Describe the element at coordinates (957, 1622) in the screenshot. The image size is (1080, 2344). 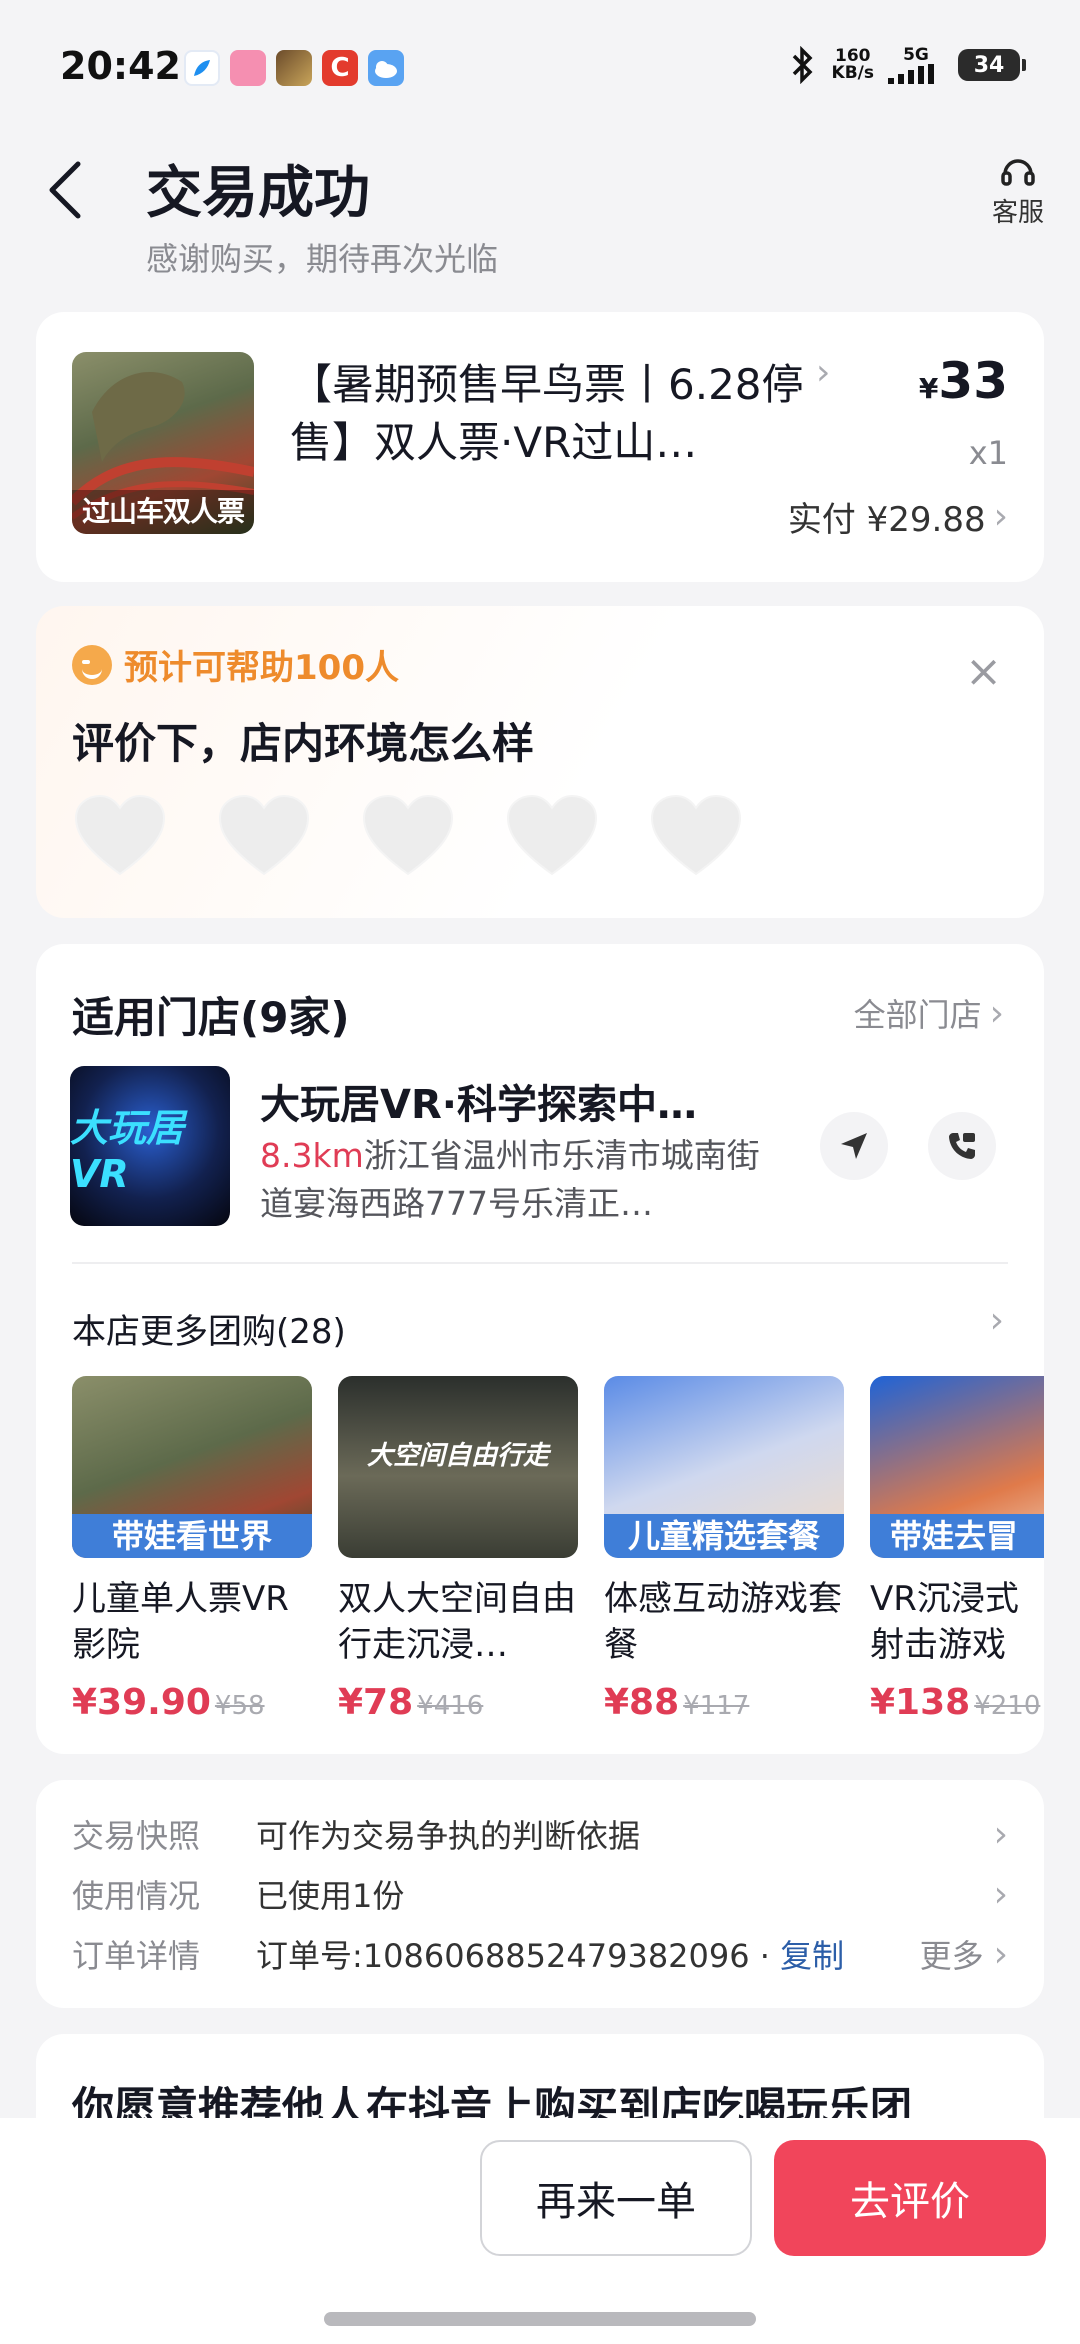
I see `deal-name: VR沉浸式射击游戏` at that location.